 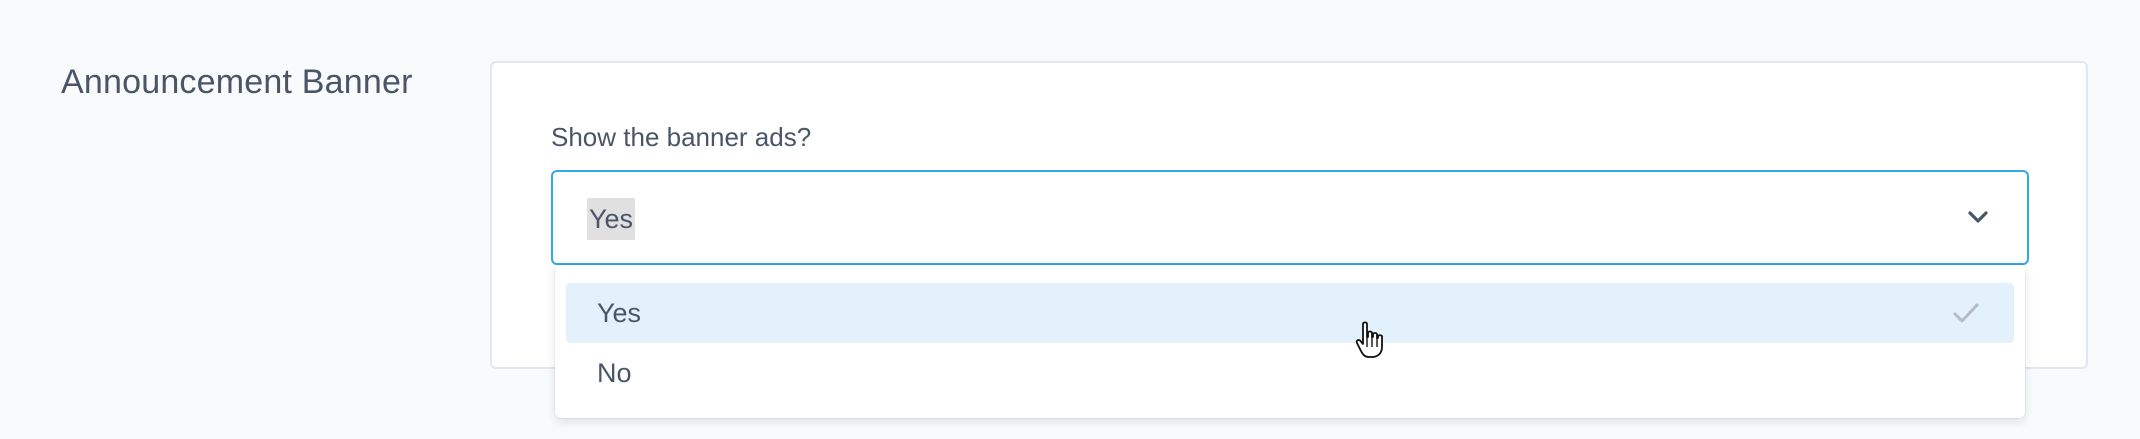 I want to click on banner-ads-select: Yes, so click(x=1290, y=217).